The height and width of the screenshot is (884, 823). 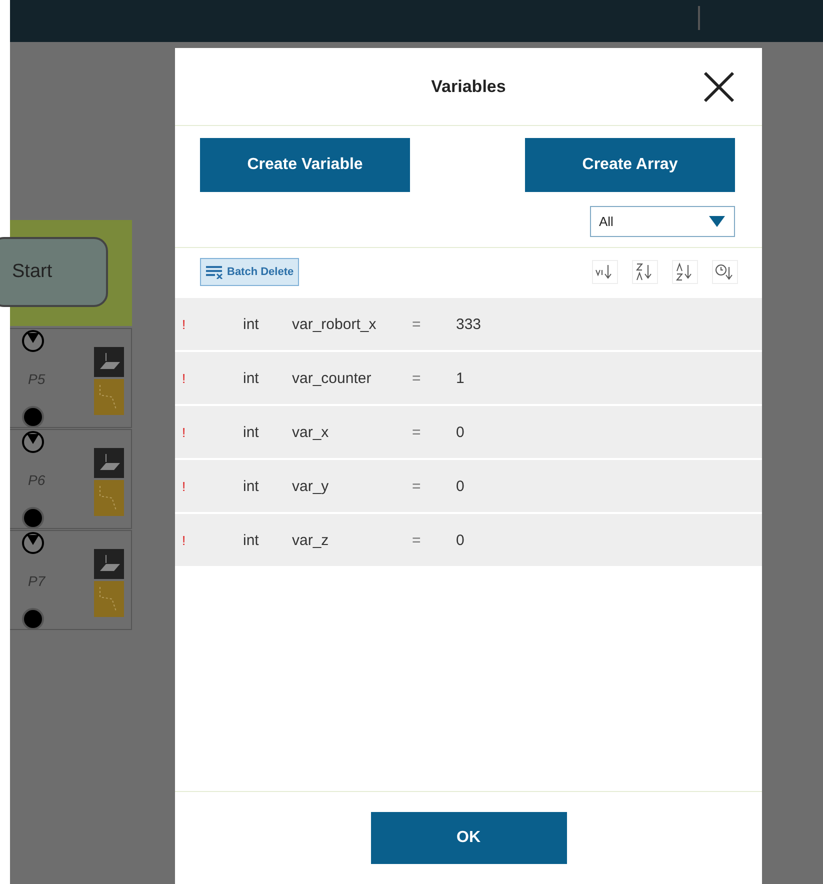 What do you see at coordinates (335, 324) in the screenshot?
I see `variable-name: var_robort_x` at bounding box center [335, 324].